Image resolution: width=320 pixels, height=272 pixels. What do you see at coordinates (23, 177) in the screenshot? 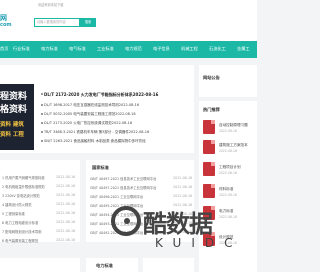
I see `list-item: 1 热用户蒸汽侧烟气排放标准` at bounding box center [23, 177].